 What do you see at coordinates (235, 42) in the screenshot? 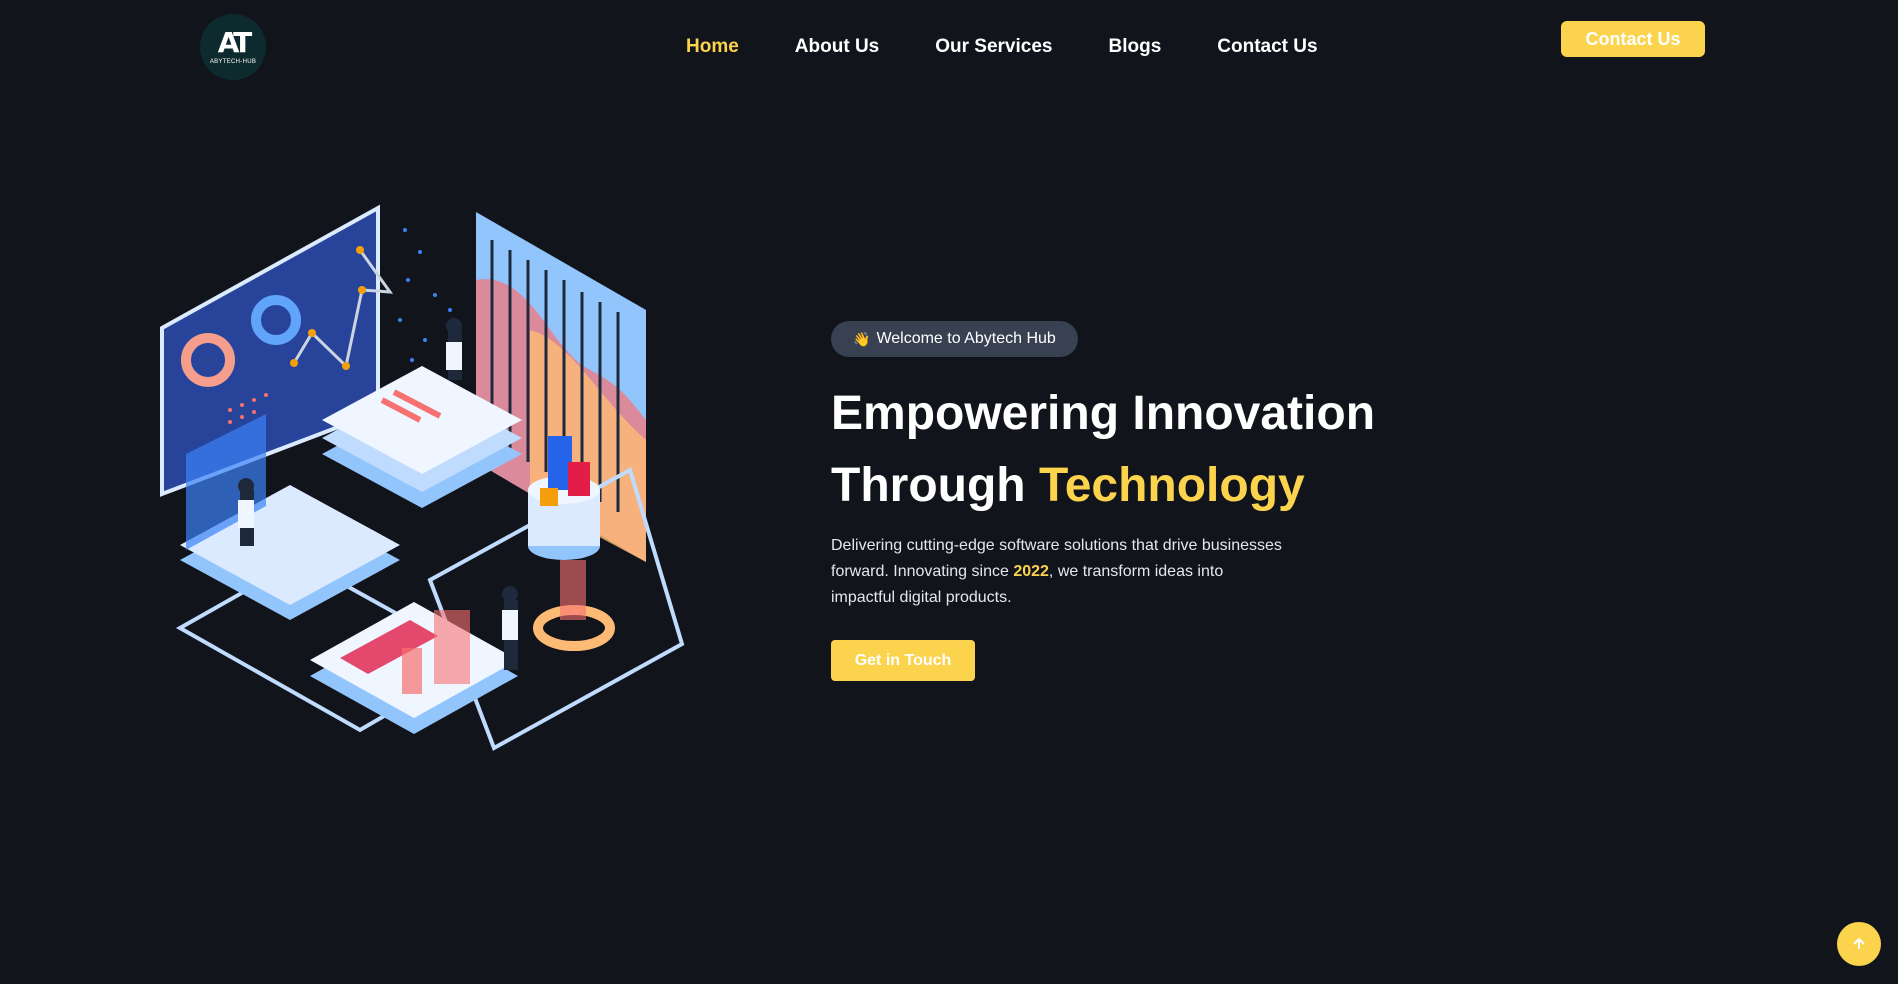
I see `logo-mark: AT` at bounding box center [235, 42].